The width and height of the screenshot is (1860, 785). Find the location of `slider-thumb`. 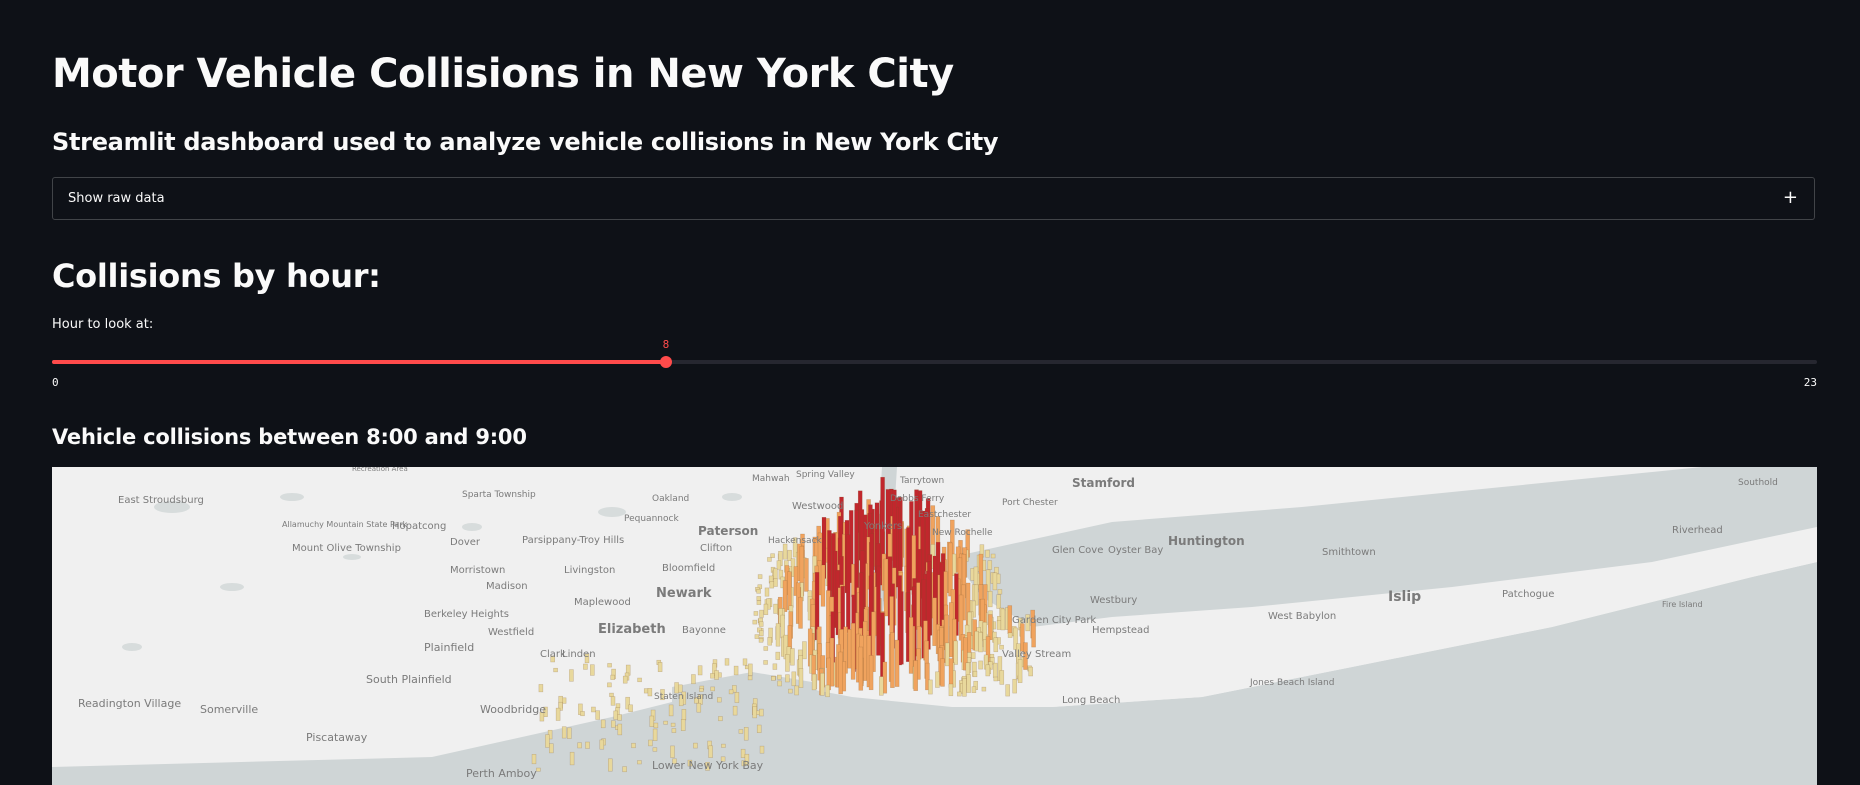

slider-thumb is located at coordinates (665, 362).